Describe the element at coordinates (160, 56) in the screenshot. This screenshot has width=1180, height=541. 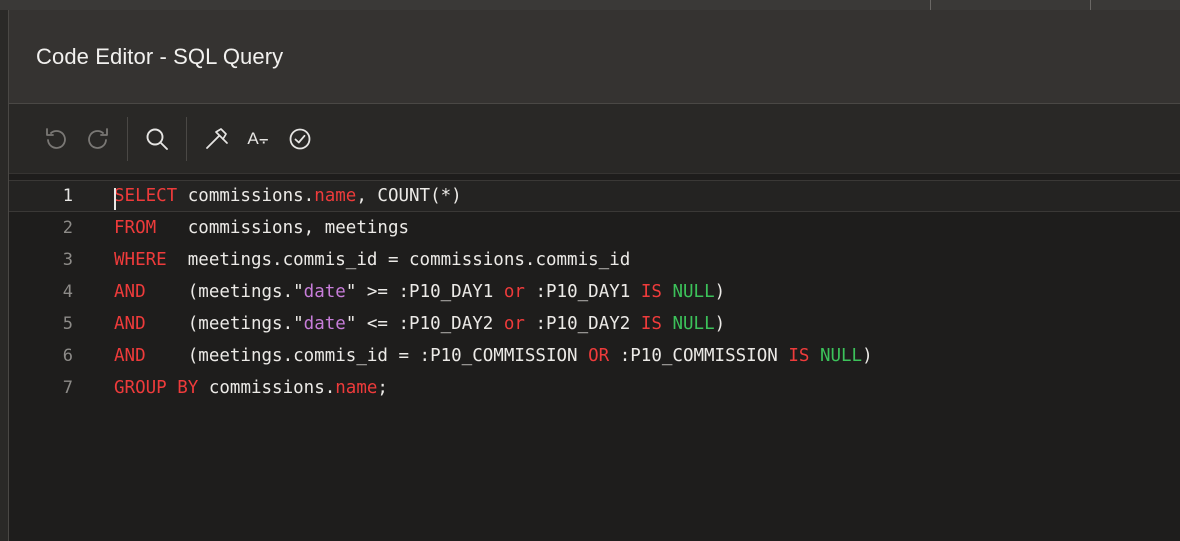
I see `dialog-title: Code Editor - SQL Query` at that location.